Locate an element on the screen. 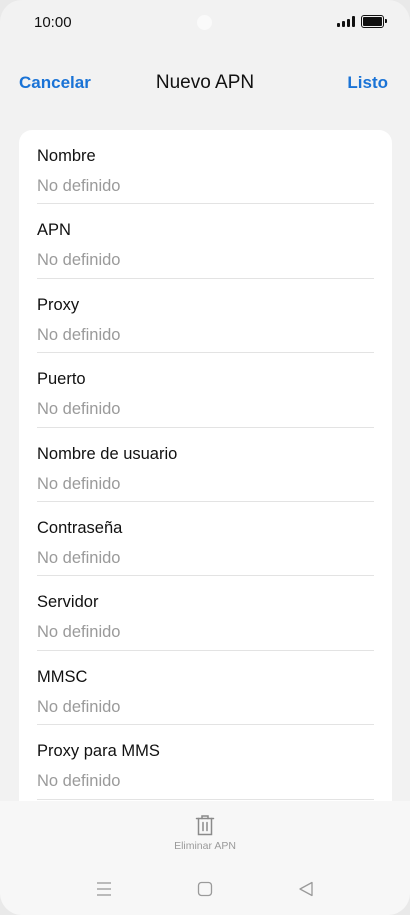 Image resolution: width=410 pixels, height=915 pixels. field-label: Nombre is located at coordinates (66, 156).